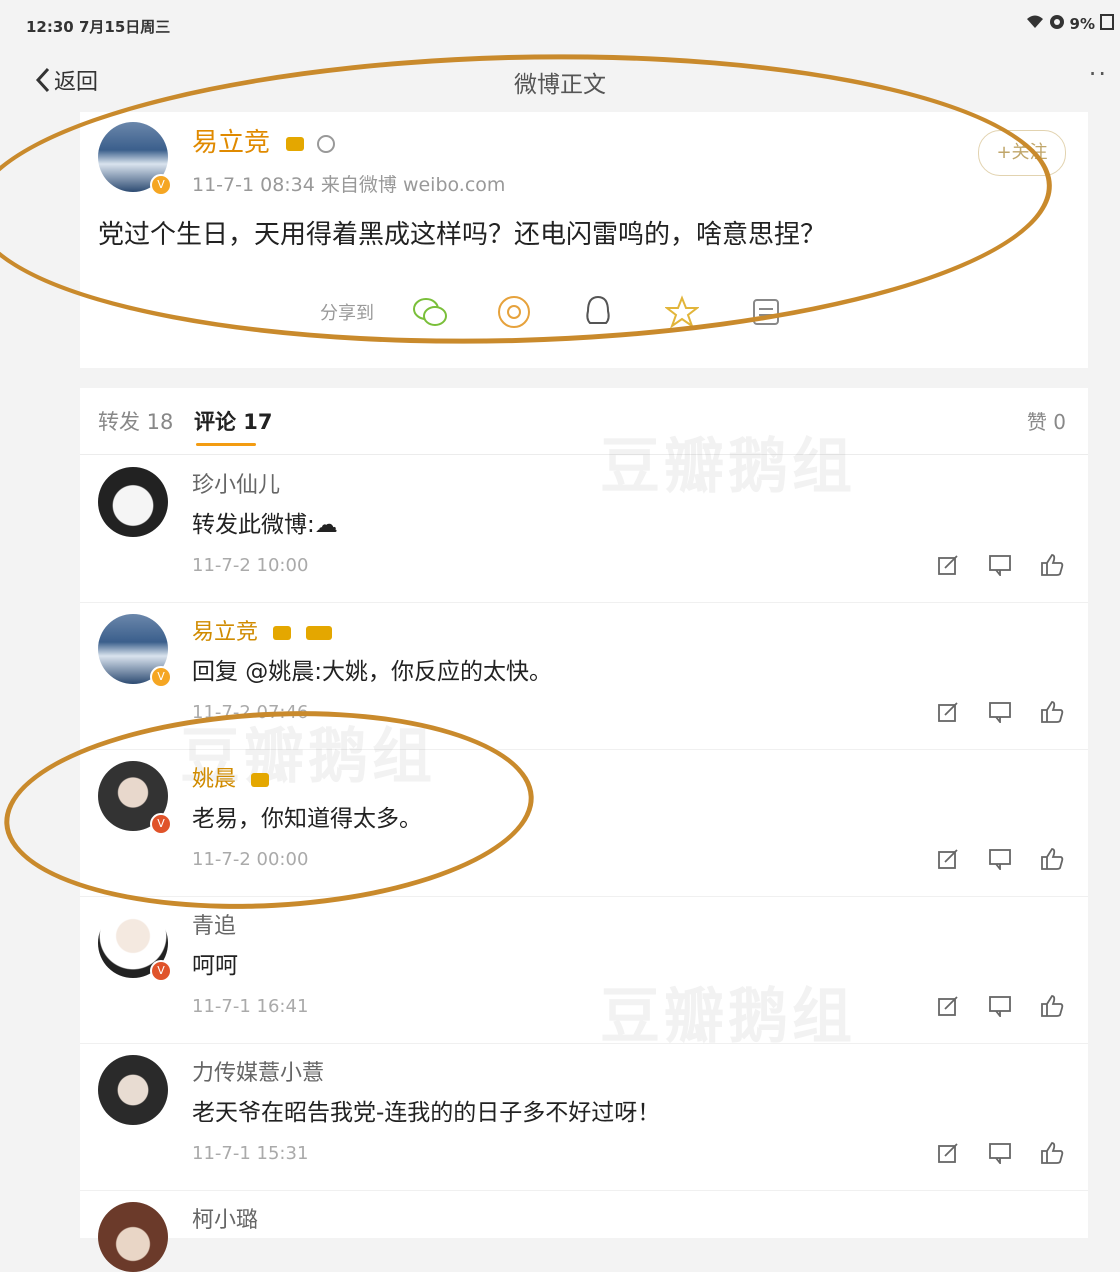 The height and width of the screenshot is (1272, 1120). I want to click on battery-icon, so click(1107, 24).